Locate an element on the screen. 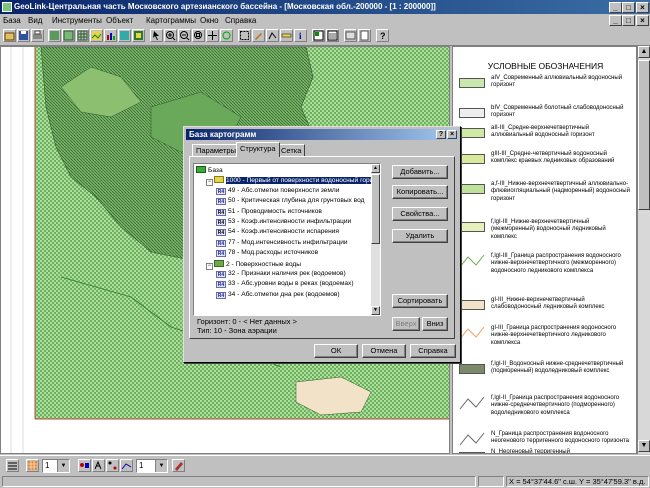 The width and height of the screenshot is (650, 488). tree-leaf-item: R4 77 - Мод.интенсивность инфильтрации is located at coordinates (282, 243).